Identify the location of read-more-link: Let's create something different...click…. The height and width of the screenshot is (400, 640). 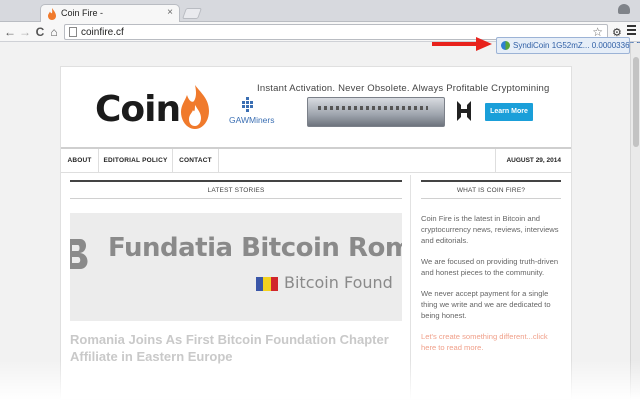
(491, 342).